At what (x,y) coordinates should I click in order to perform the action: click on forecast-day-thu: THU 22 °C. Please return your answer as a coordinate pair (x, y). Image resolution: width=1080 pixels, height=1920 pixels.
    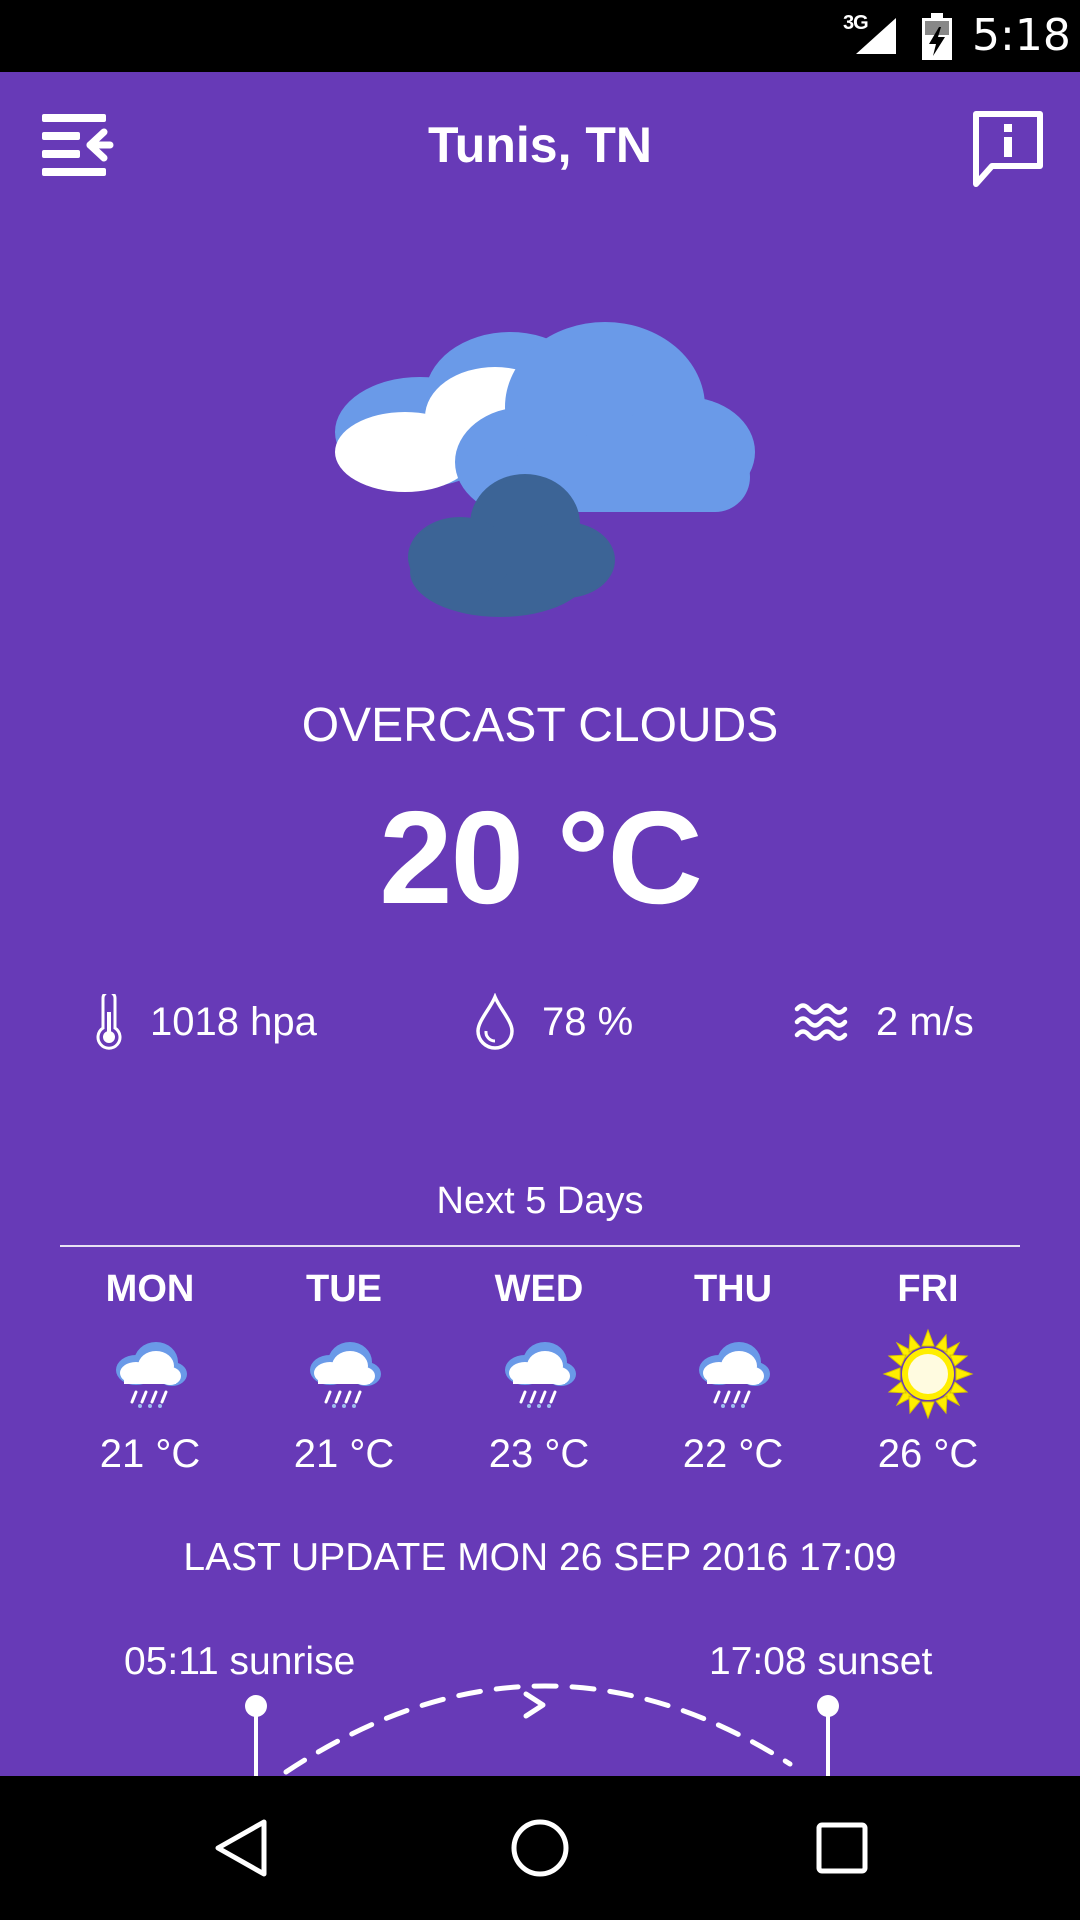
    Looking at the image, I should click on (733, 1372).